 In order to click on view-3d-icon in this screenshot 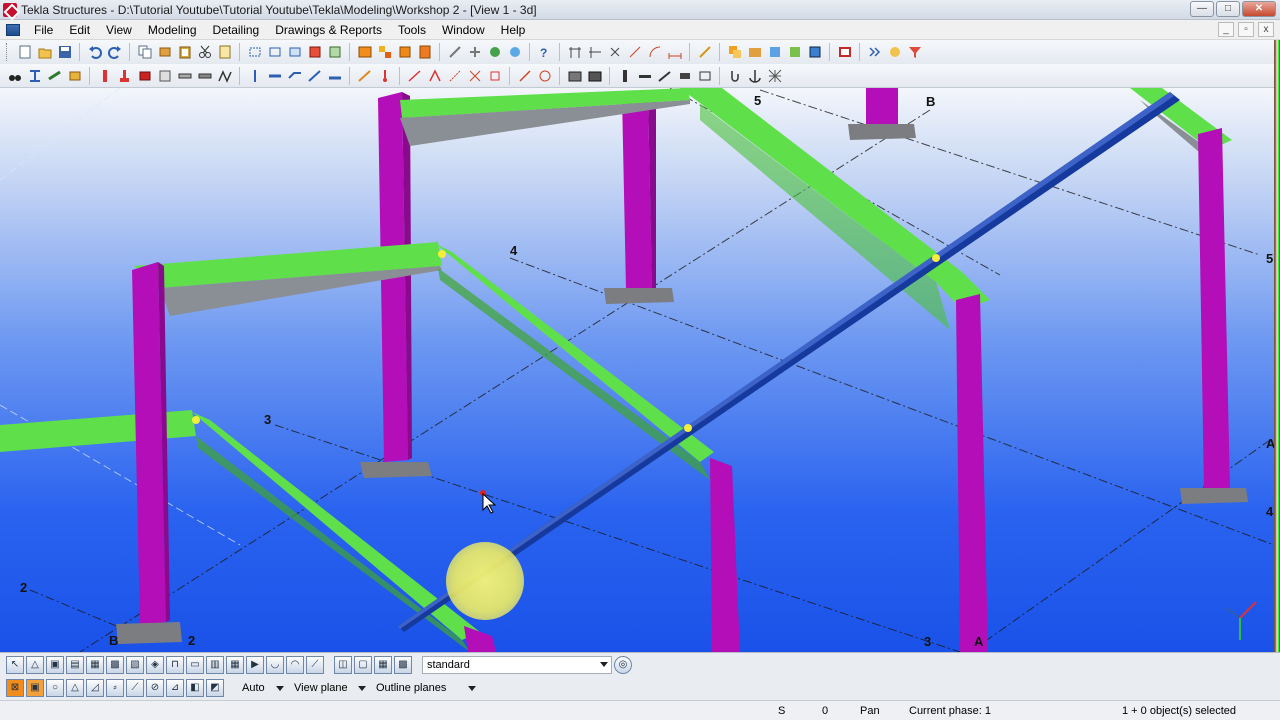, I will do `click(774, 52)`.